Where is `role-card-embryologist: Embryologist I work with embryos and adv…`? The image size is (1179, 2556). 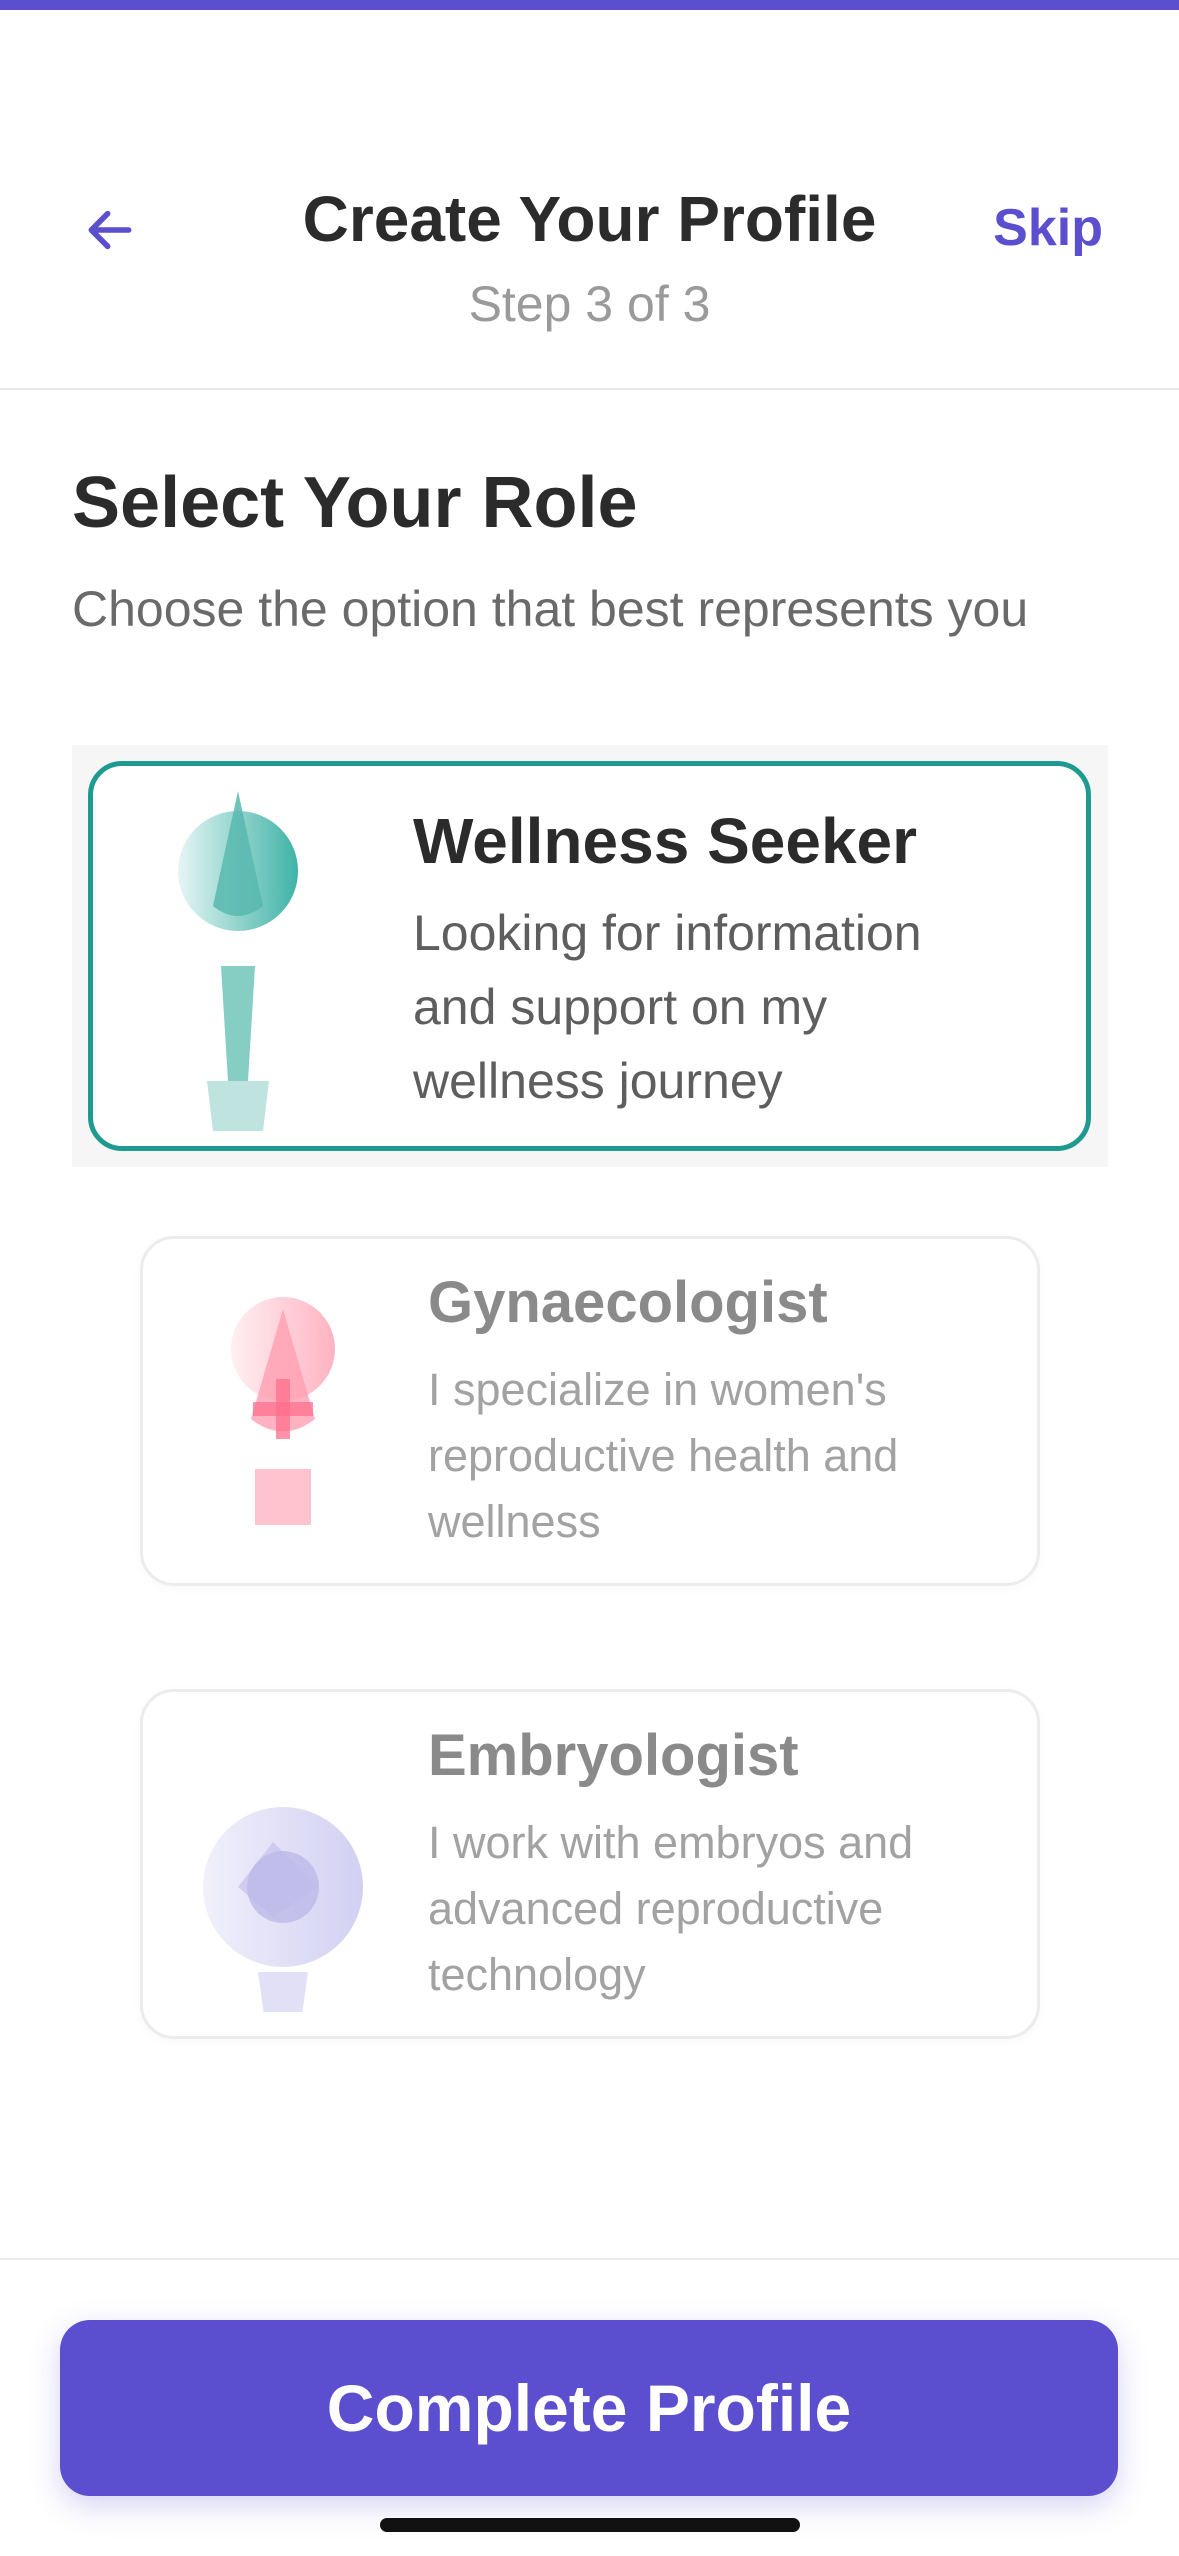
role-card-embryologist: Embryologist I work with embryos and adv… is located at coordinates (590, 1864).